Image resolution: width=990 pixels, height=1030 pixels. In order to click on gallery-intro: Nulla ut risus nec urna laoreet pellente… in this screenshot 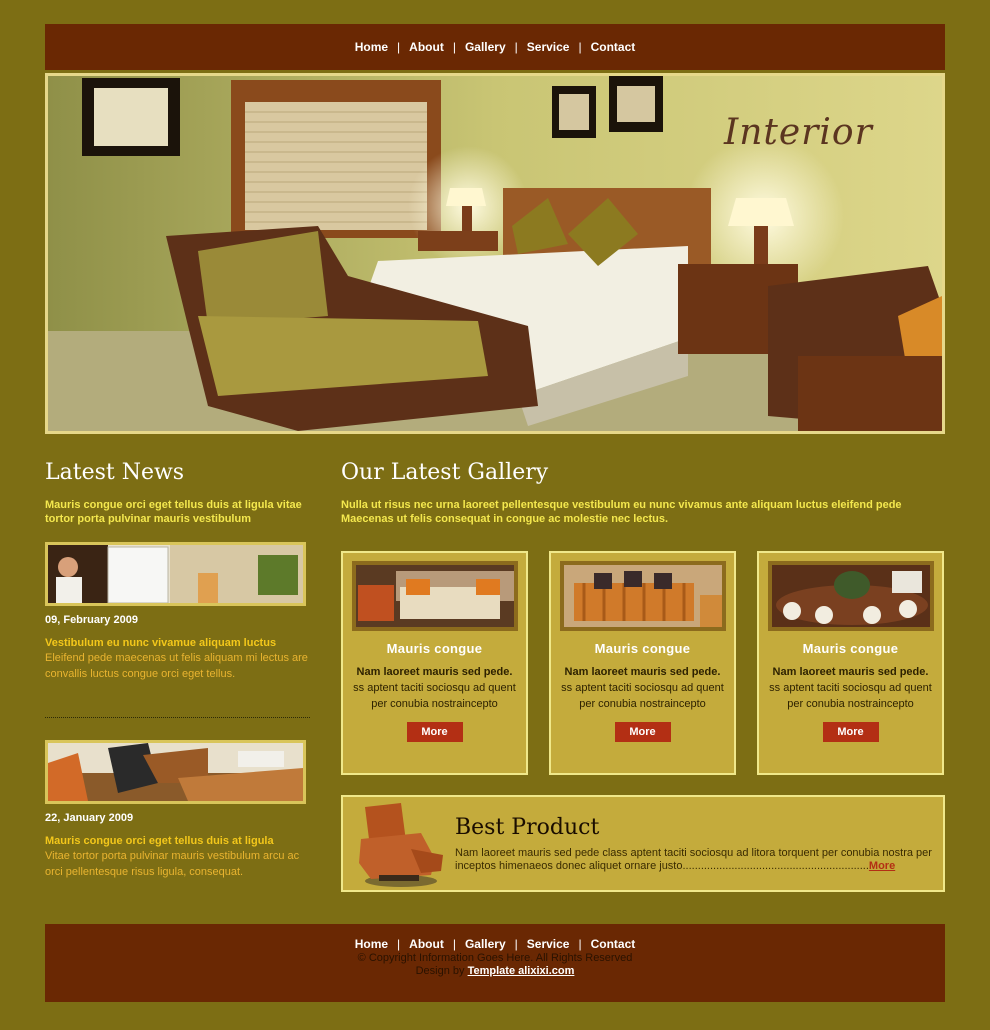, I will do `click(621, 512)`.